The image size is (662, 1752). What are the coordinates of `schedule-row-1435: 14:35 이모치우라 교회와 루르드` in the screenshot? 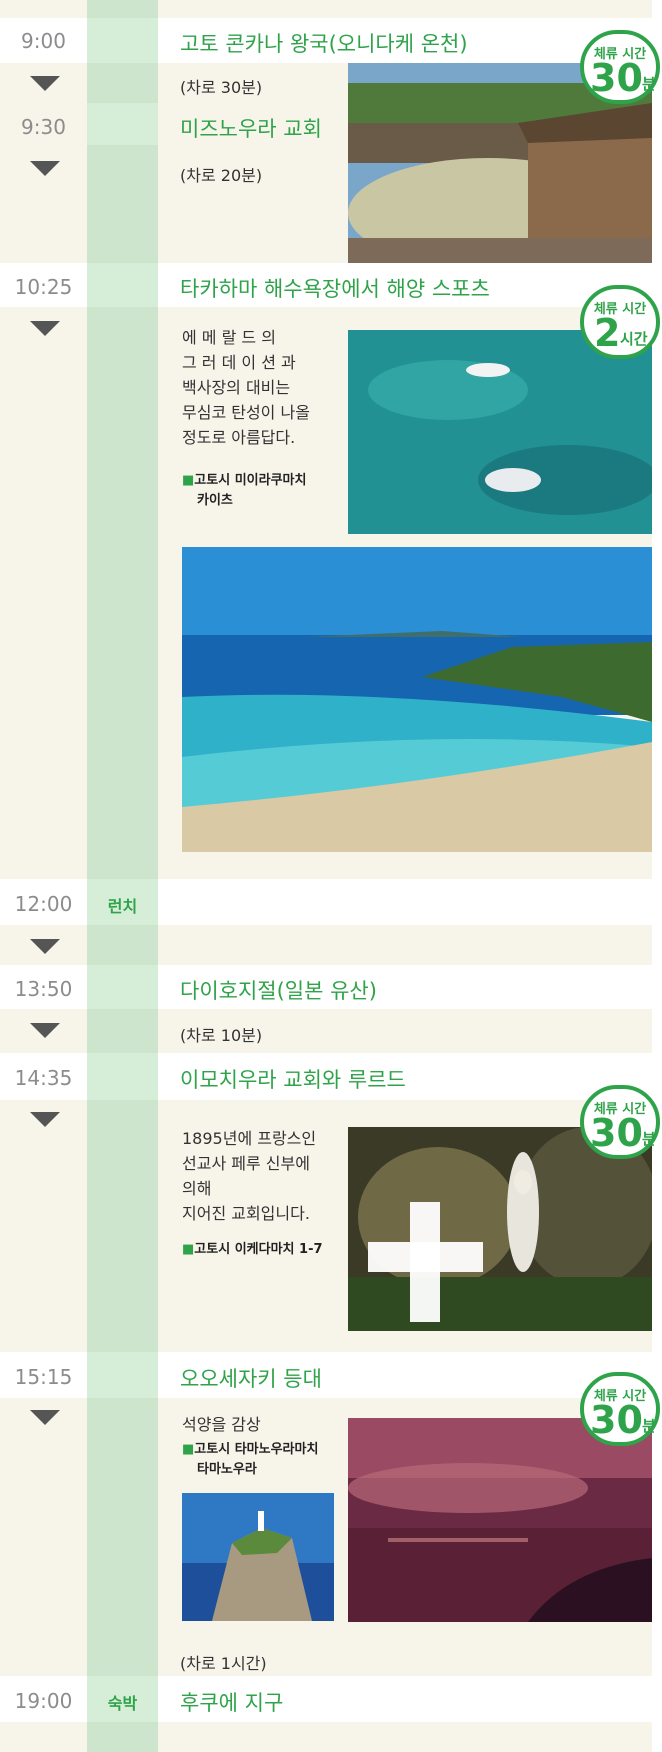 It's located at (326, 1076).